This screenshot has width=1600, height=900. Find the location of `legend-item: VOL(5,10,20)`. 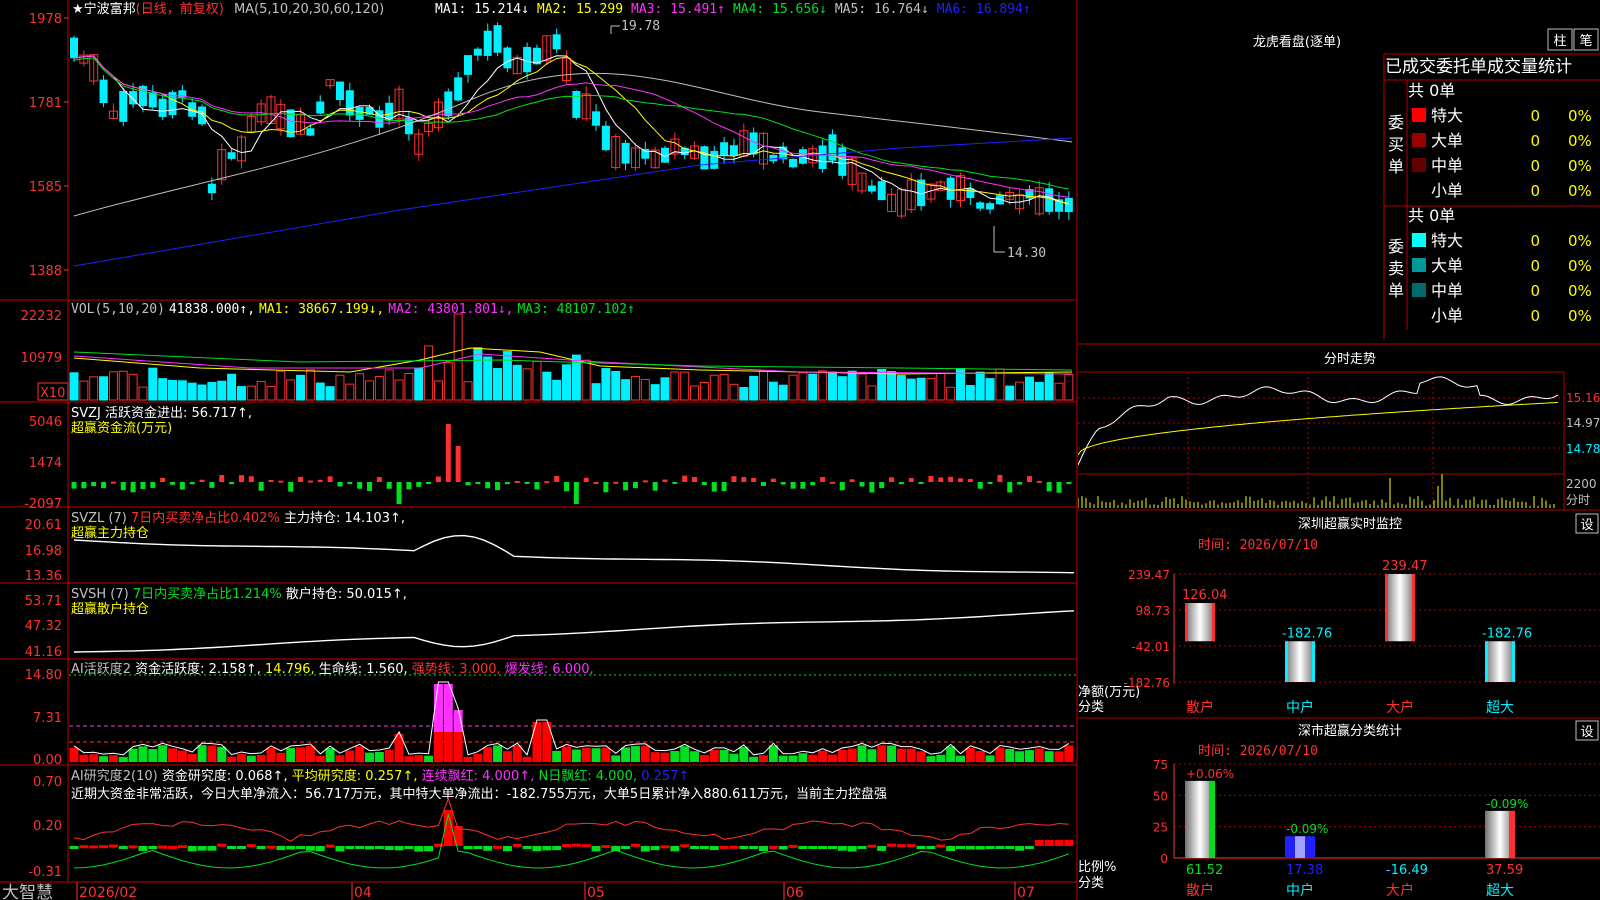

legend-item: VOL(5,10,20) is located at coordinates (118, 309).